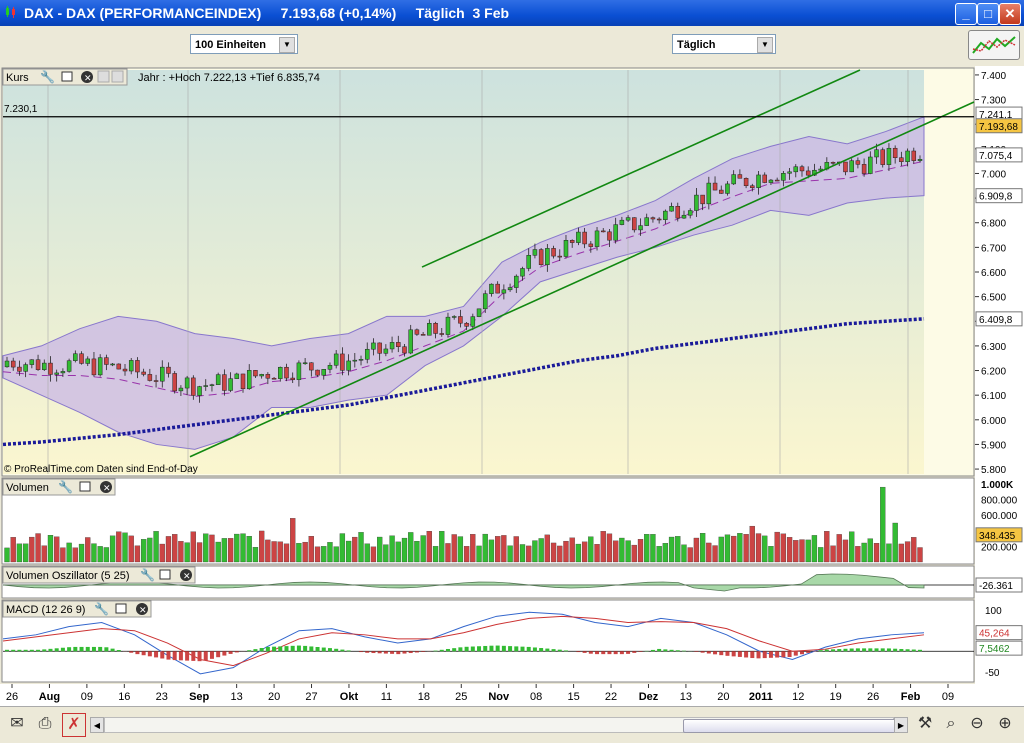  What do you see at coordinates (573, 697) in the screenshot?
I see `x-tick-label: 15` at bounding box center [573, 697].